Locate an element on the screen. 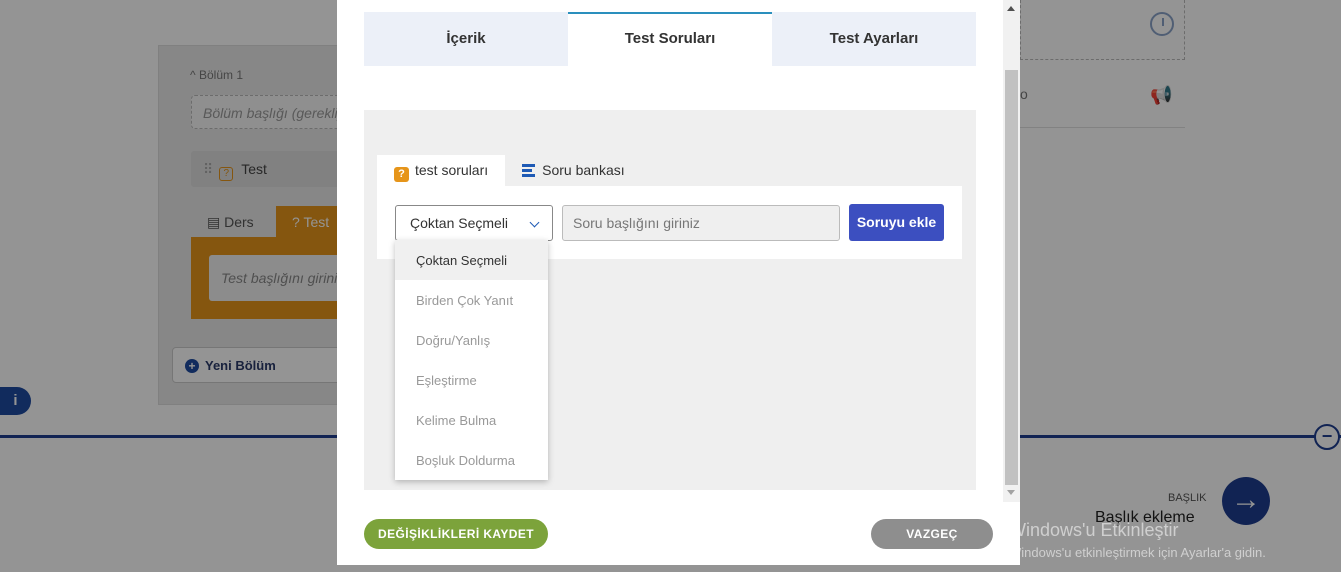 The height and width of the screenshot is (572, 1341). modal-tabs: İçerik Test Soruları Test Ayarları is located at coordinates (670, 39).